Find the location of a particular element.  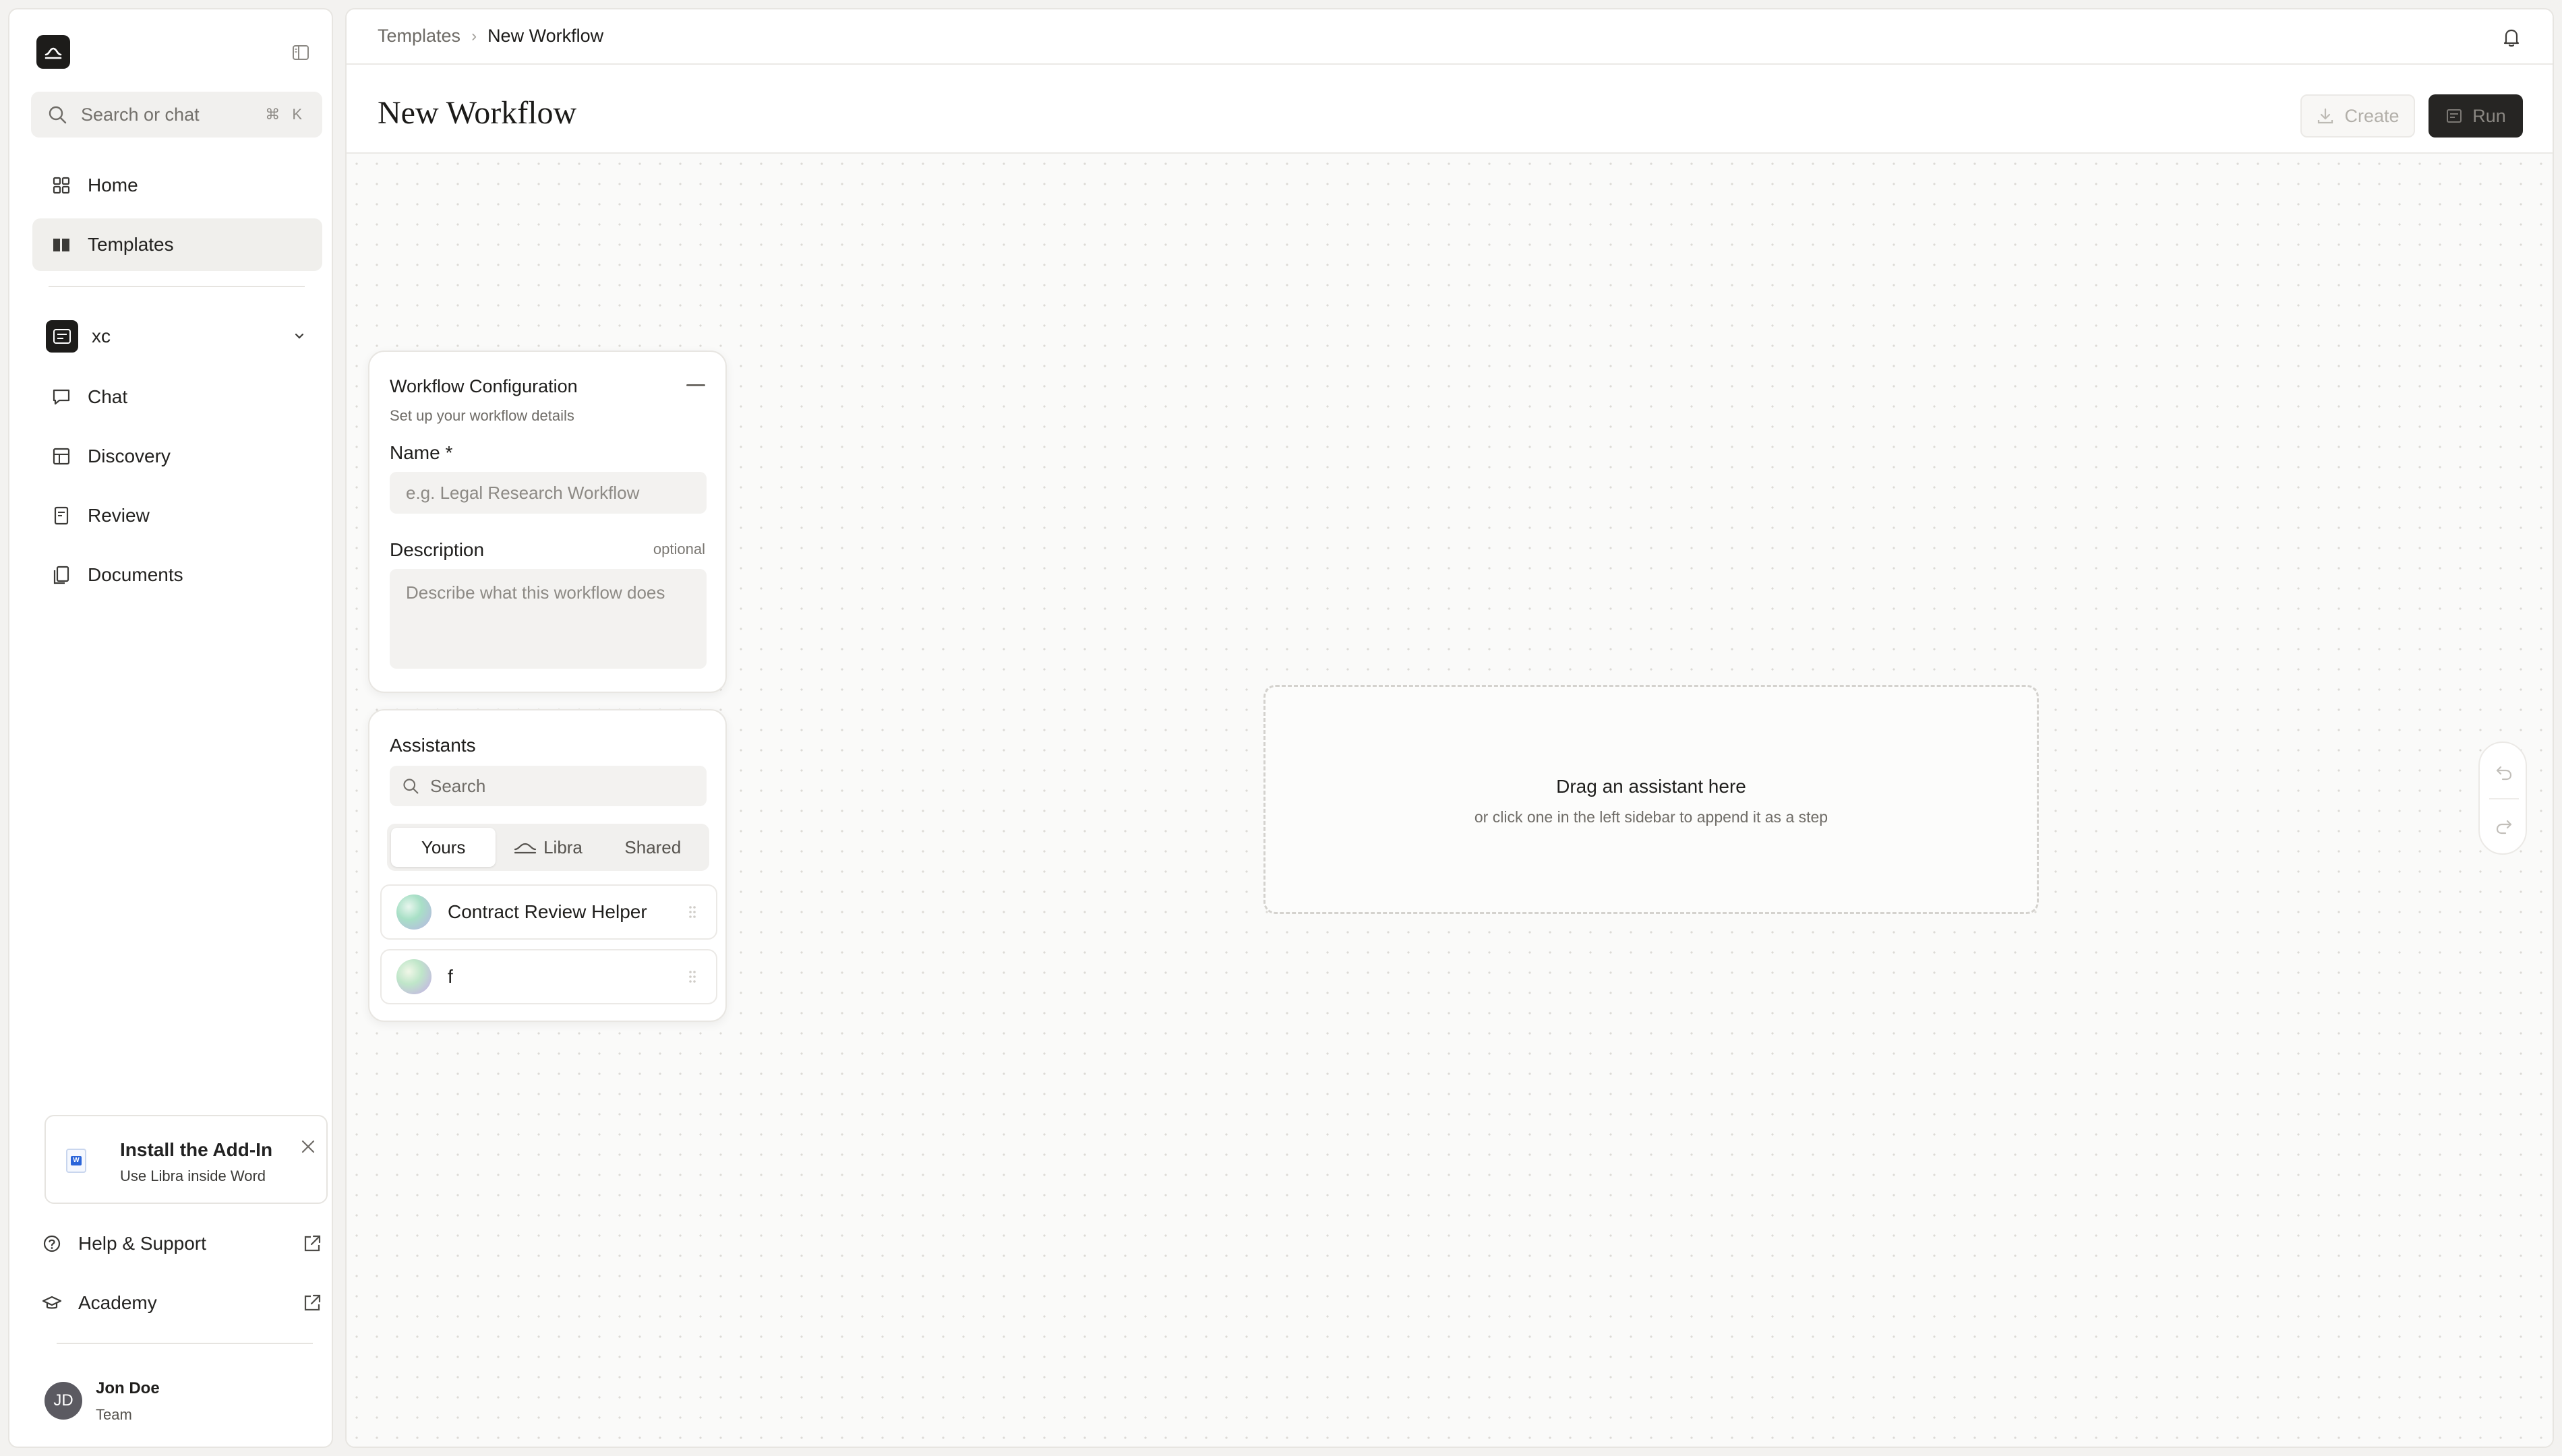

breadcrumb-templates: Templates is located at coordinates (419, 36).